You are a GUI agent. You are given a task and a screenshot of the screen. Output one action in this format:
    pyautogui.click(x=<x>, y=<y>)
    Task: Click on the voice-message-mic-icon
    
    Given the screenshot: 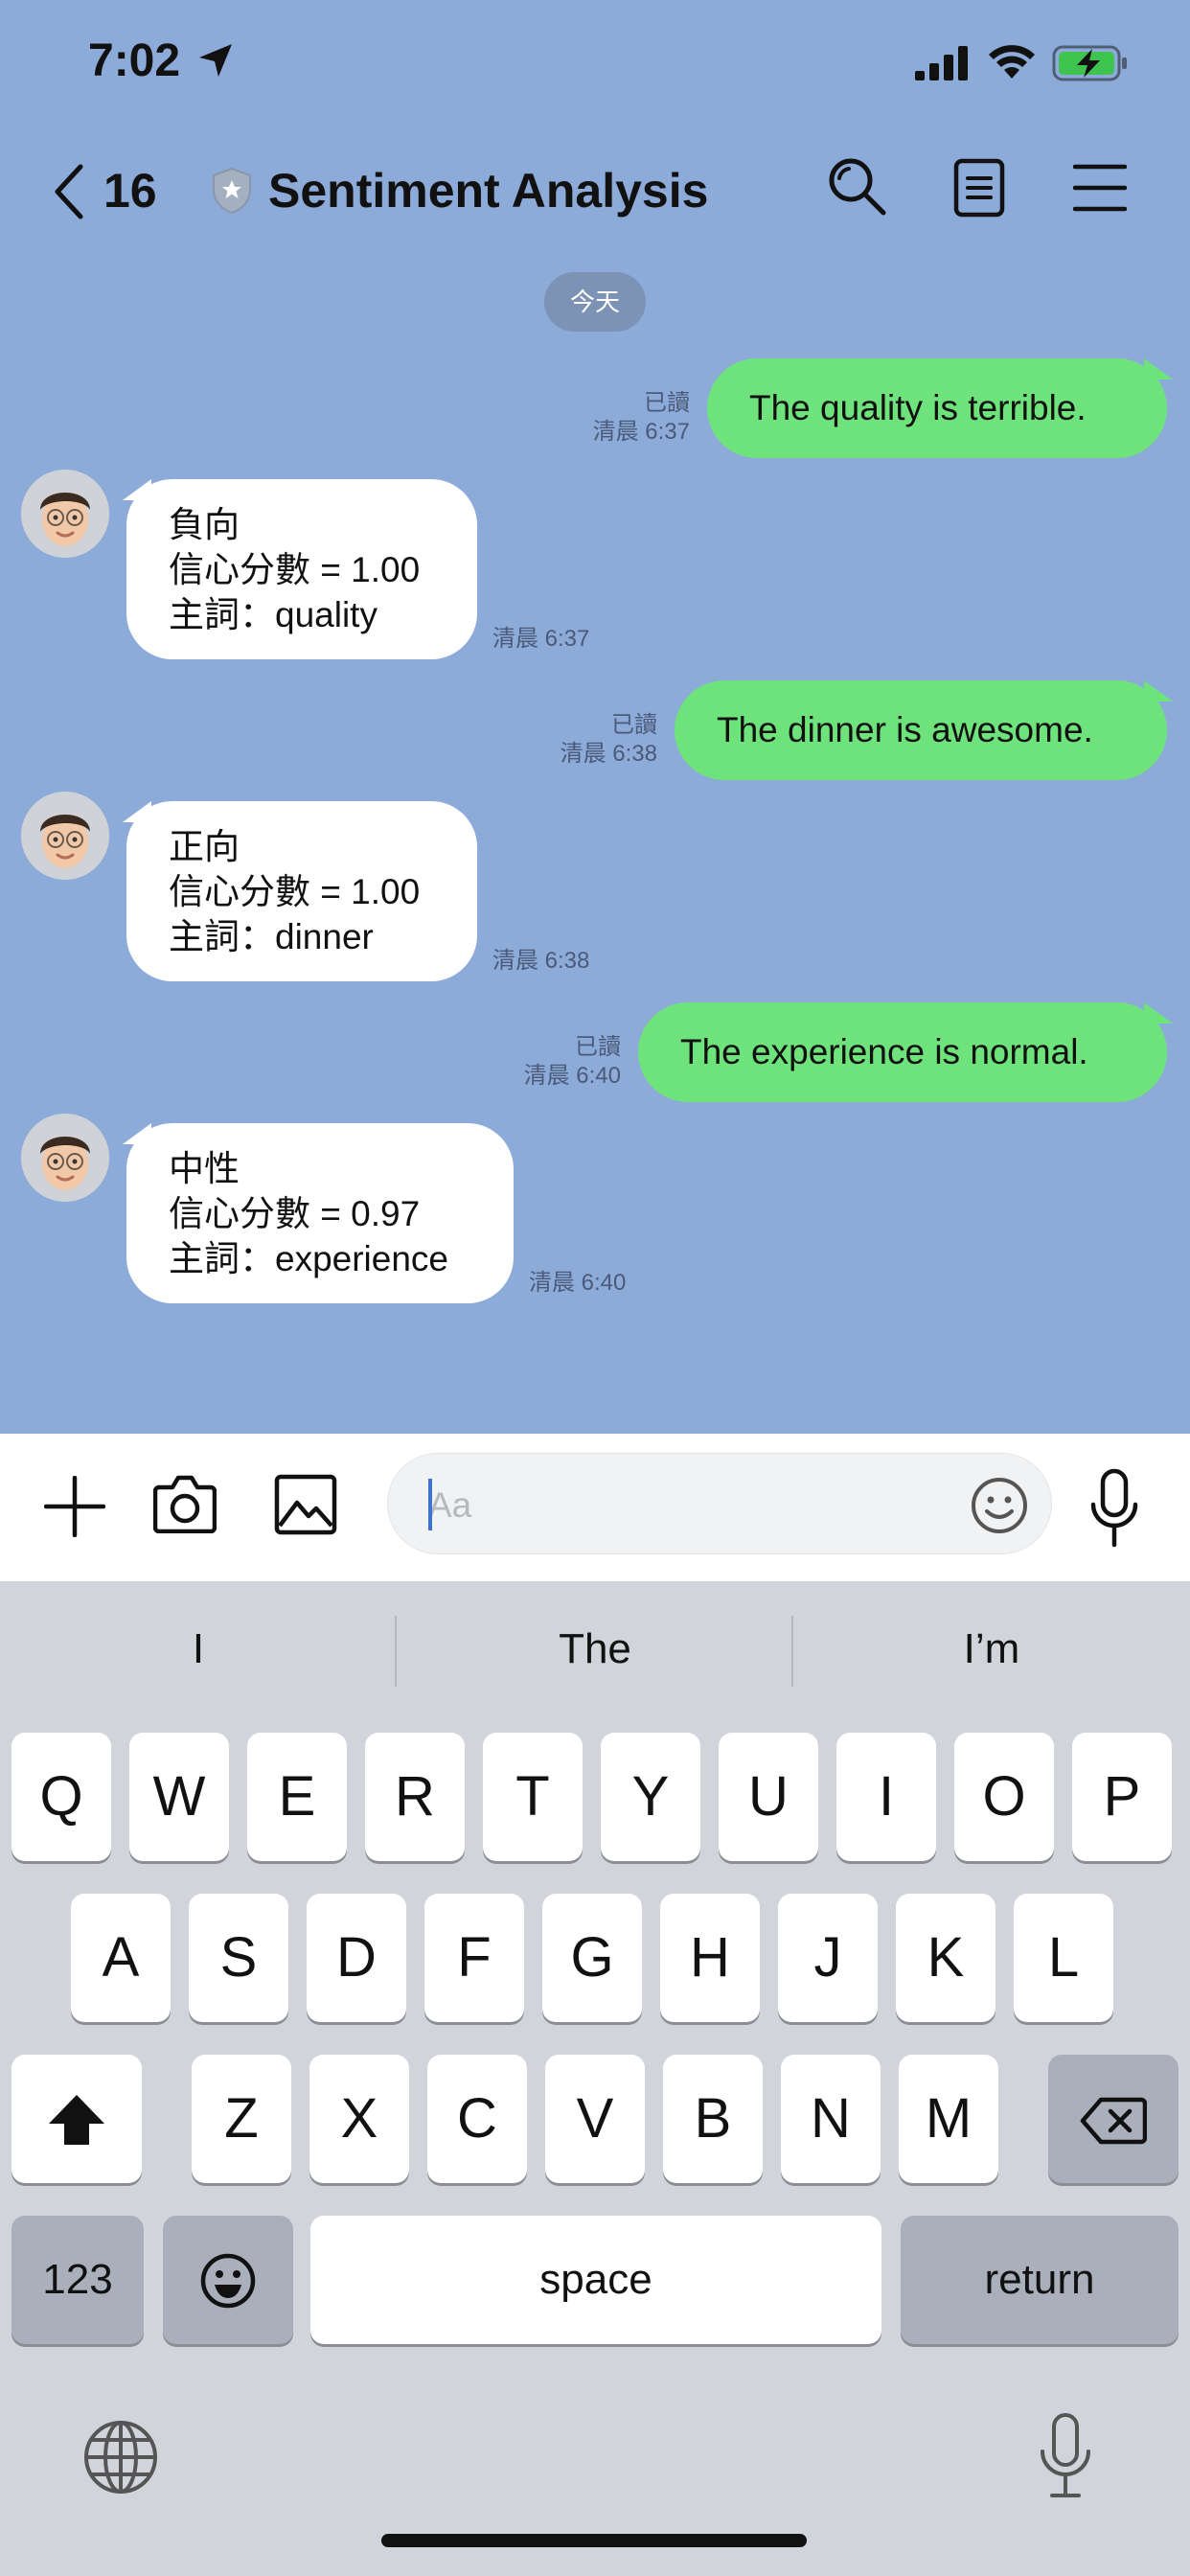 What is the action you would take?
    pyautogui.click(x=1114, y=1508)
    